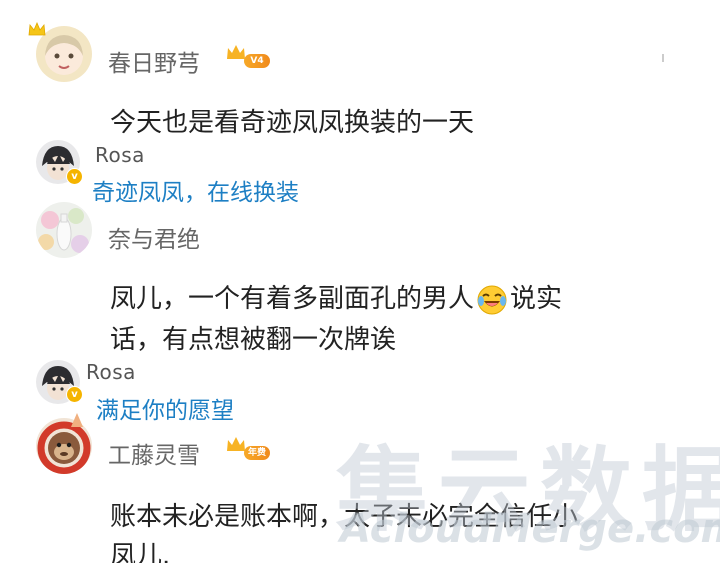  Describe the element at coordinates (154, 237) in the screenshot. I see `comment-username: 奈与君绝` at that location.